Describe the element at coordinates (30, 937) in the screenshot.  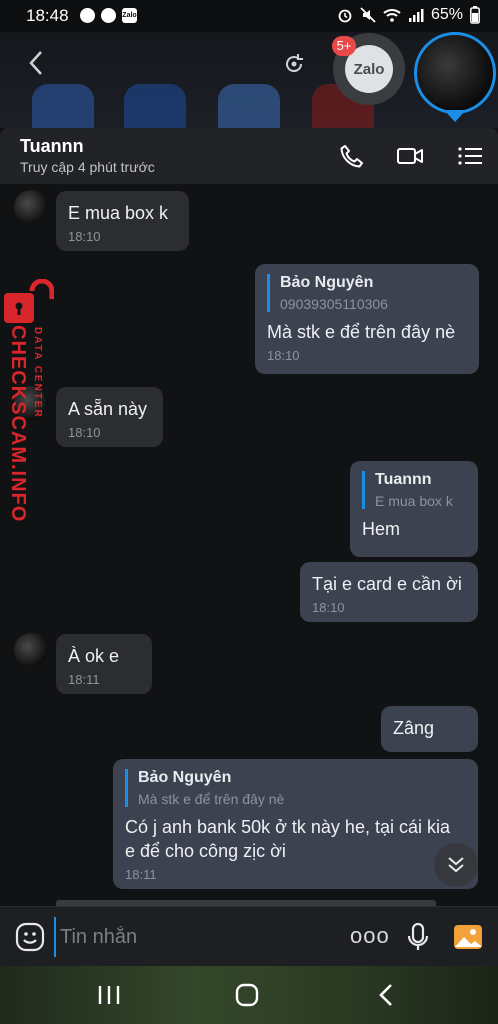
I see `sticker-emoji-icon` at that location.